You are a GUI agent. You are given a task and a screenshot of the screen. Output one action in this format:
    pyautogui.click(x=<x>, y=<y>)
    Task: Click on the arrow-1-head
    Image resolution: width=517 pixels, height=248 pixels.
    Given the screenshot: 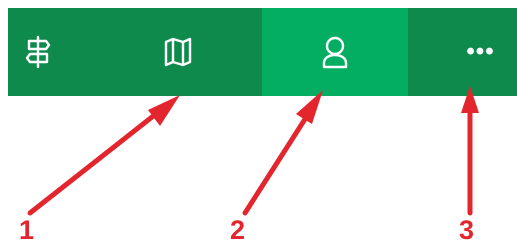 What is the action you would take?
    pyautogui.click(x=164, y=110)
    